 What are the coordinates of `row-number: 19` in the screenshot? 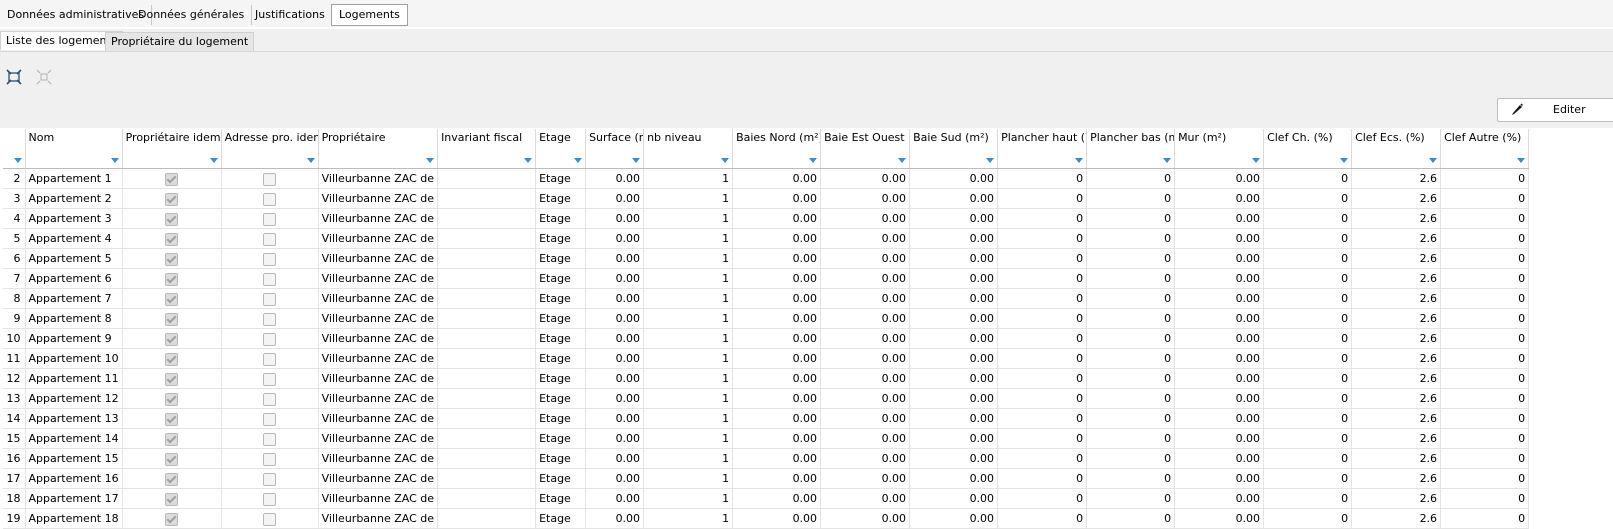 It's located at (14, 518).